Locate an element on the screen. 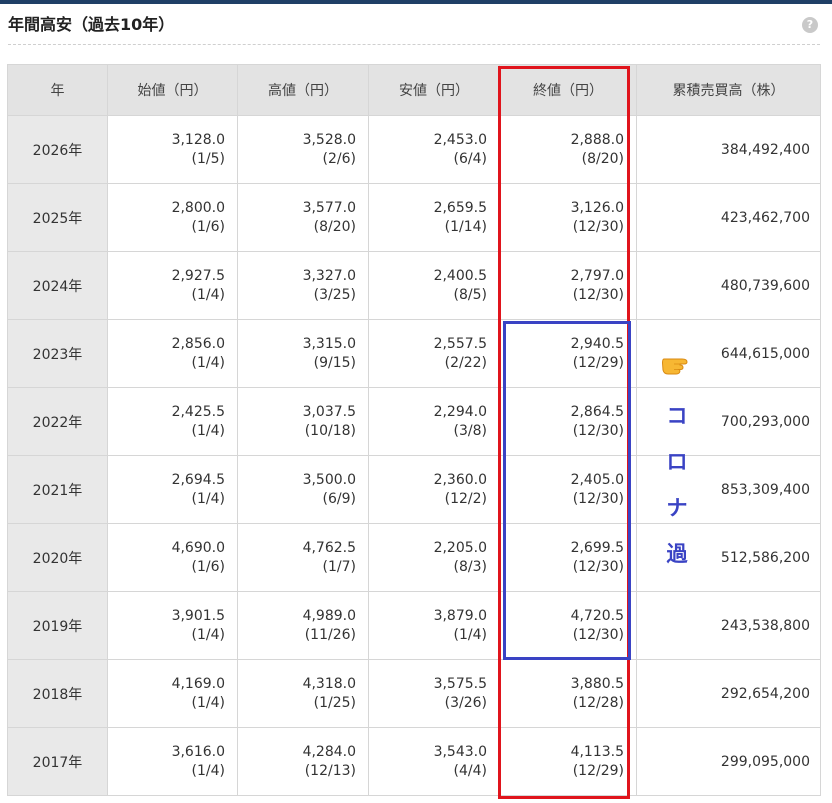  price-date: (12/28) is located at coordinates (598, 702).